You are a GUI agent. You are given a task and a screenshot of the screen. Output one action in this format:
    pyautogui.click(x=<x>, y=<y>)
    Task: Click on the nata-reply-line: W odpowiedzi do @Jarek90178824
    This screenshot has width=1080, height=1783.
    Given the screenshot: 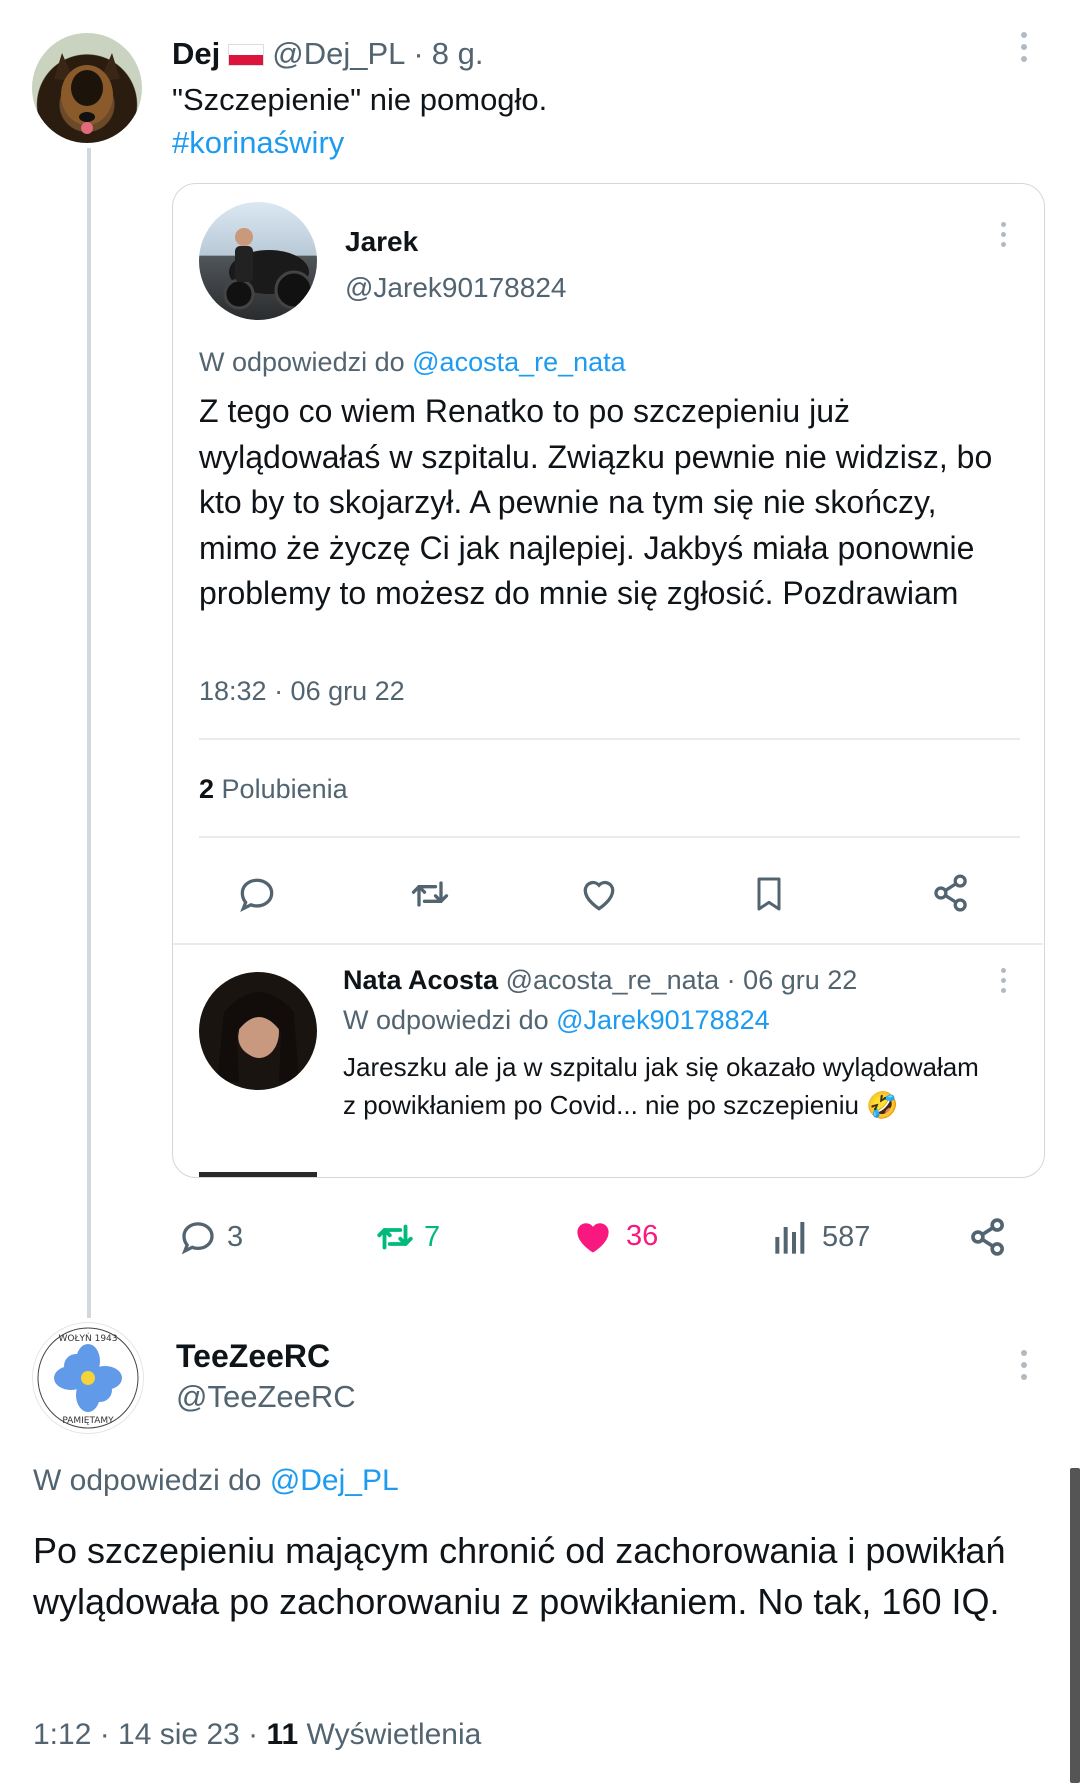 What is the action you would take?
    pyautogui.click(x=556, y=1020)
    